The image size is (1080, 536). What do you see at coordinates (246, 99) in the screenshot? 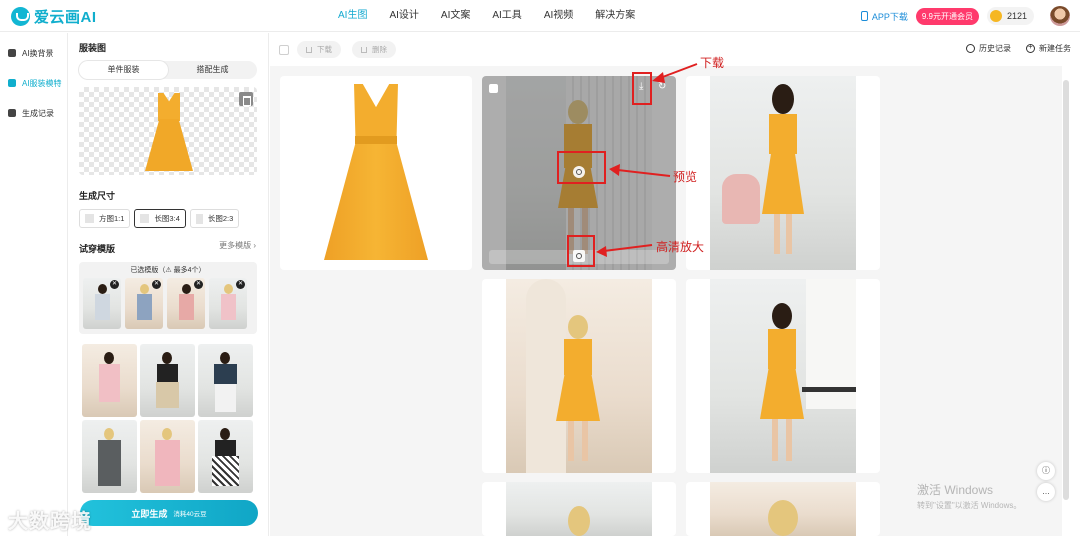
I see `delete-garment-icon` at bounding box center [246, 99].